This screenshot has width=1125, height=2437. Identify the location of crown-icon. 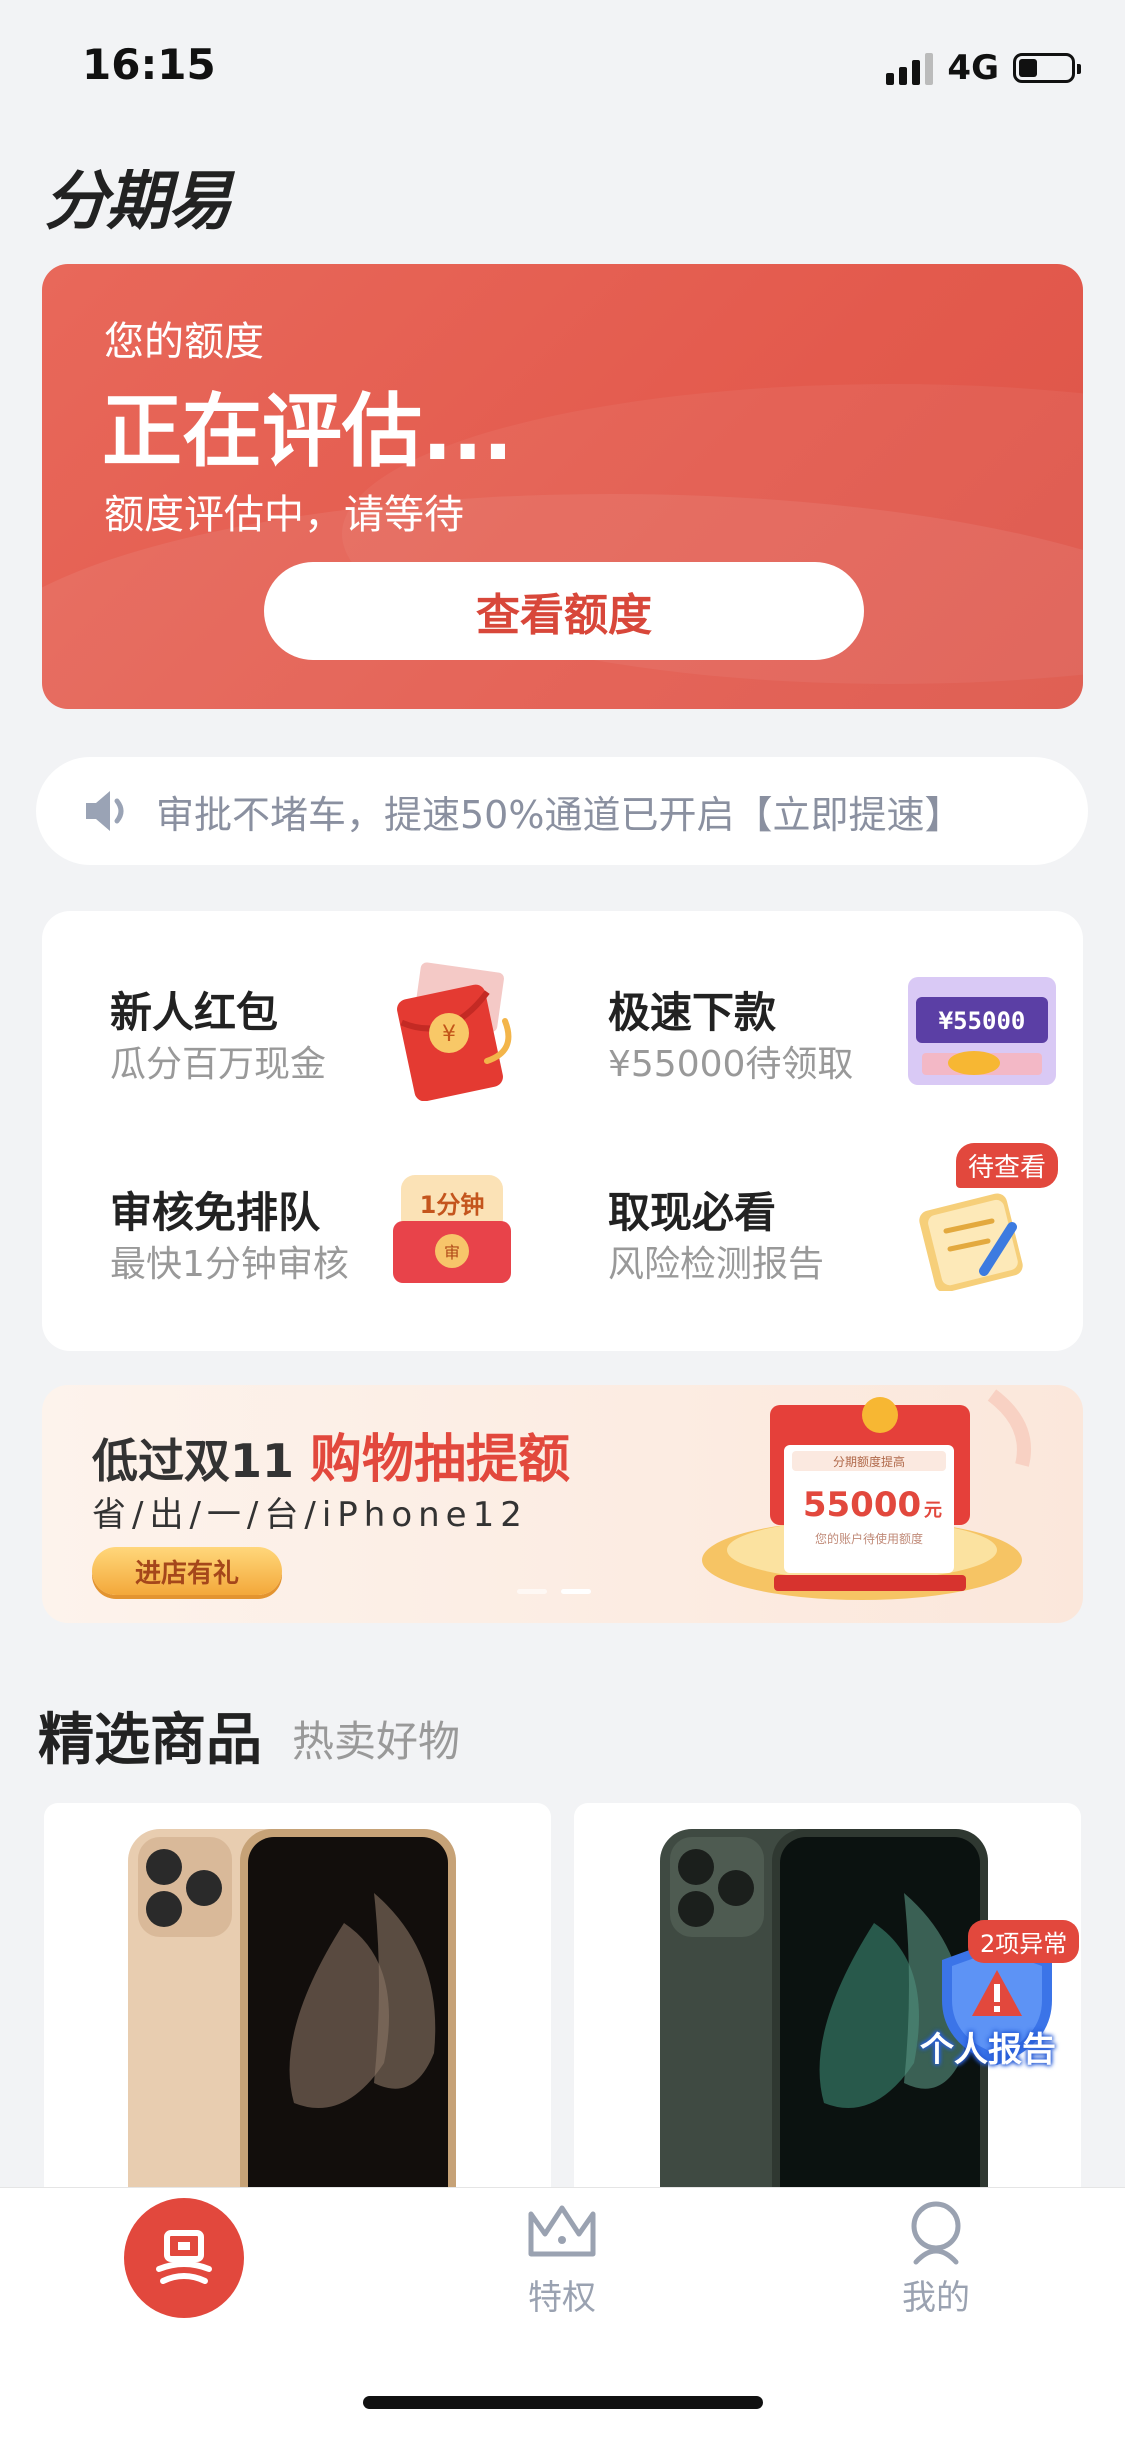
(562, 2231).